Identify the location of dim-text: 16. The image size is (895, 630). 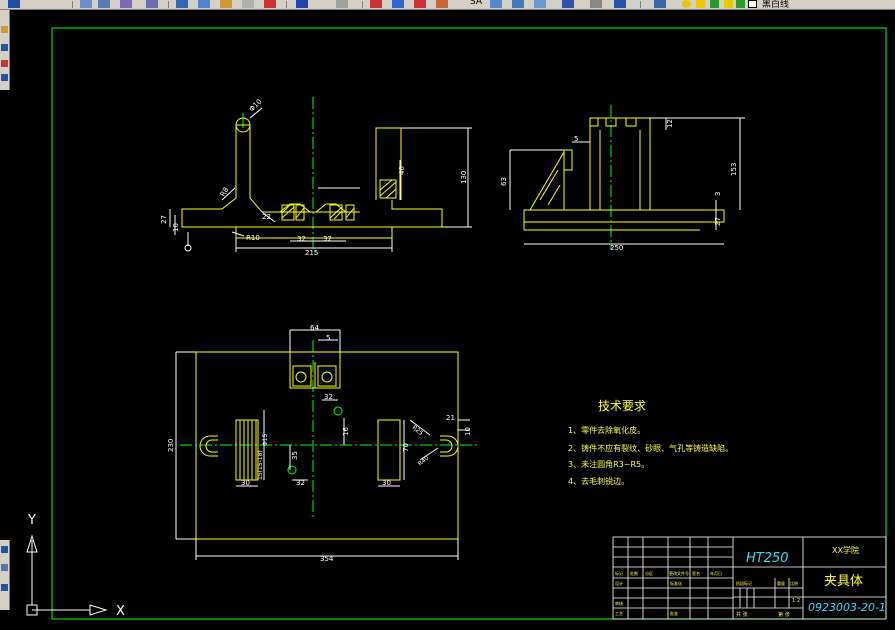
(346, 431).